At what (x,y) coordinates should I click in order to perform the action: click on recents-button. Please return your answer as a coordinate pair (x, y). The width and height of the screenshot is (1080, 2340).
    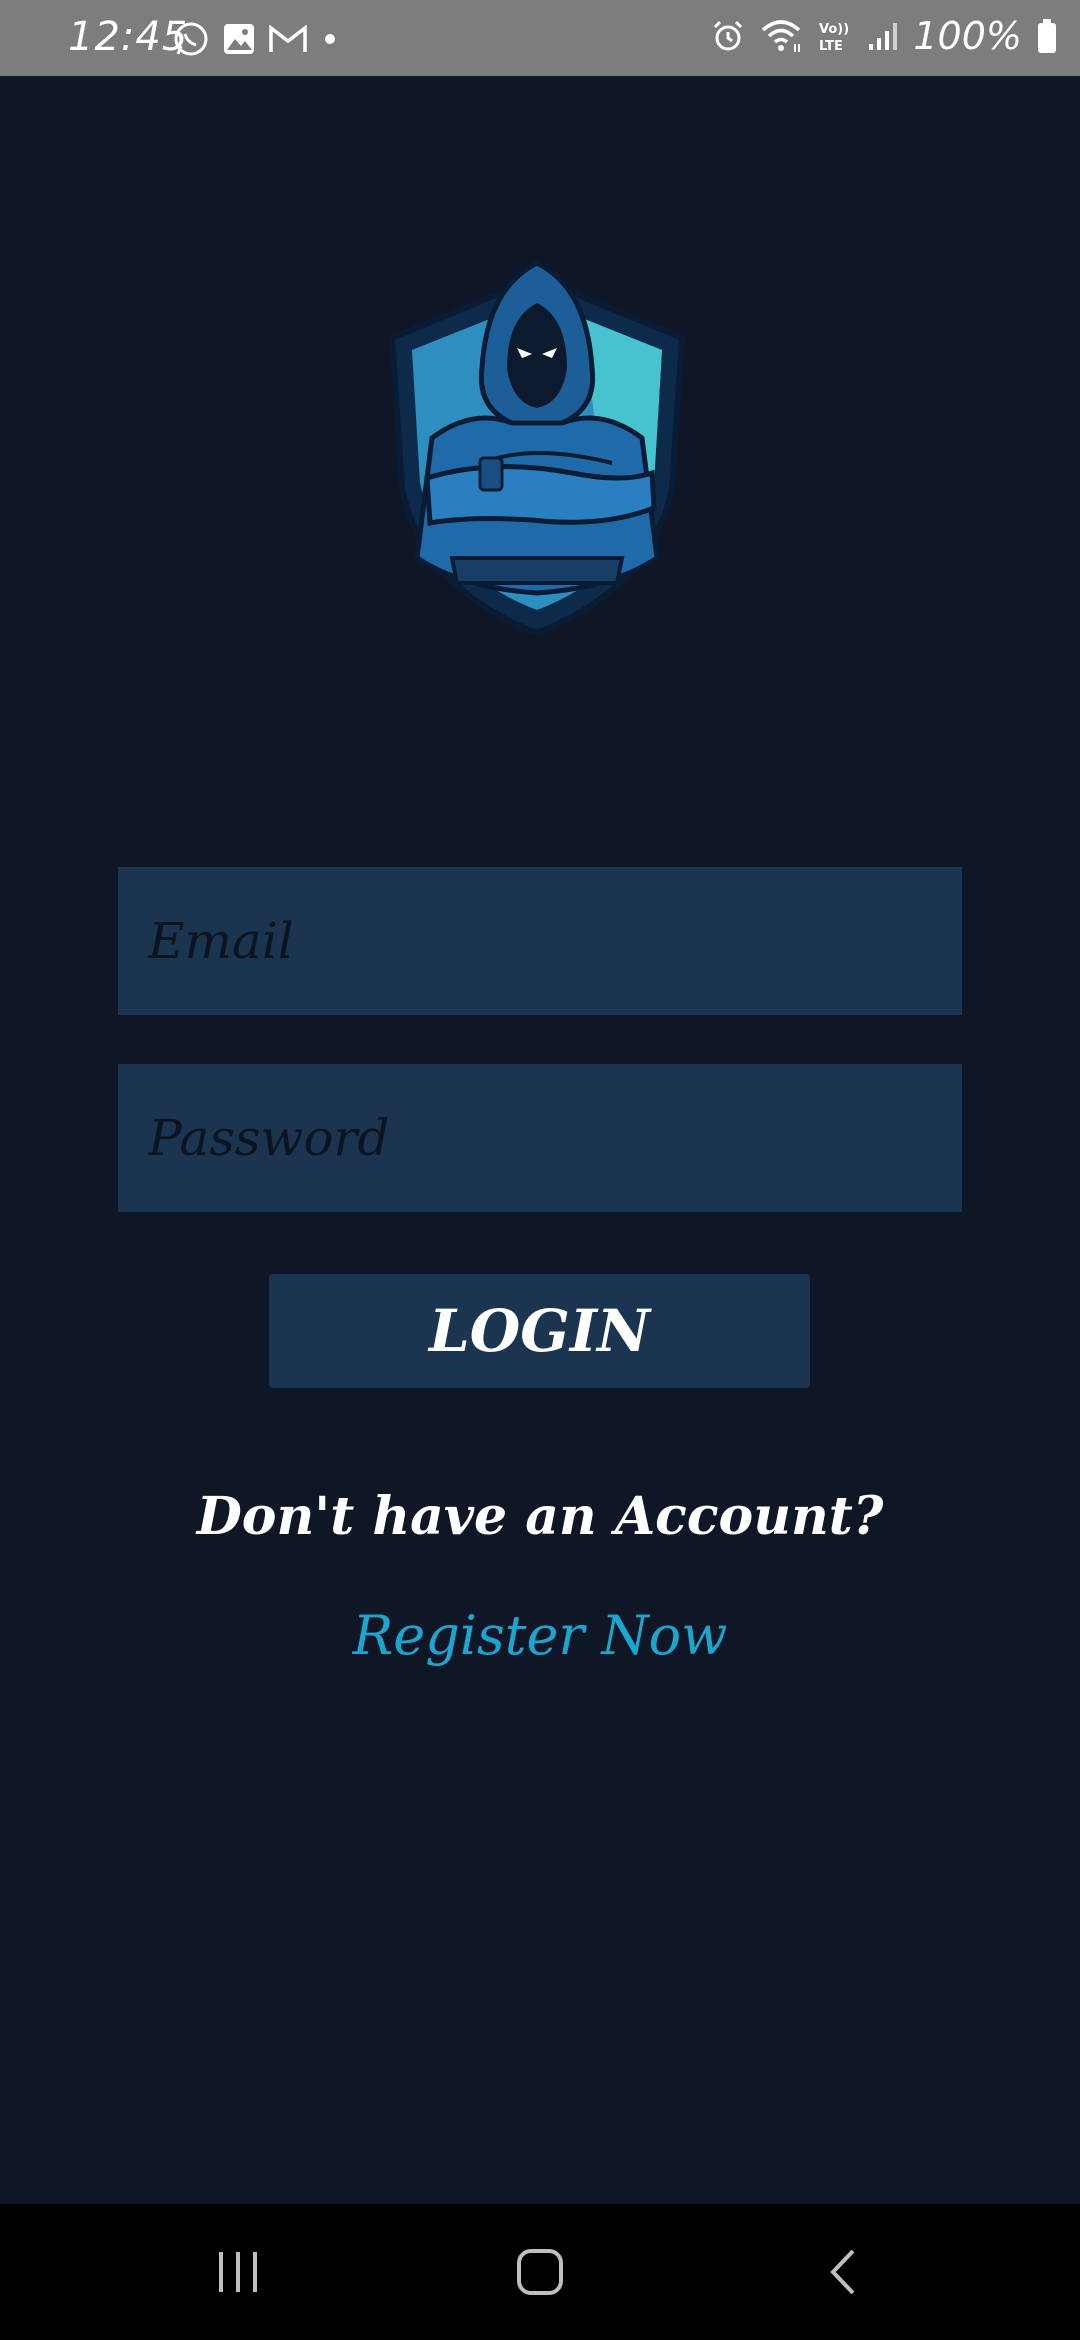
    Looking at the image, I should click on (238, 2272).